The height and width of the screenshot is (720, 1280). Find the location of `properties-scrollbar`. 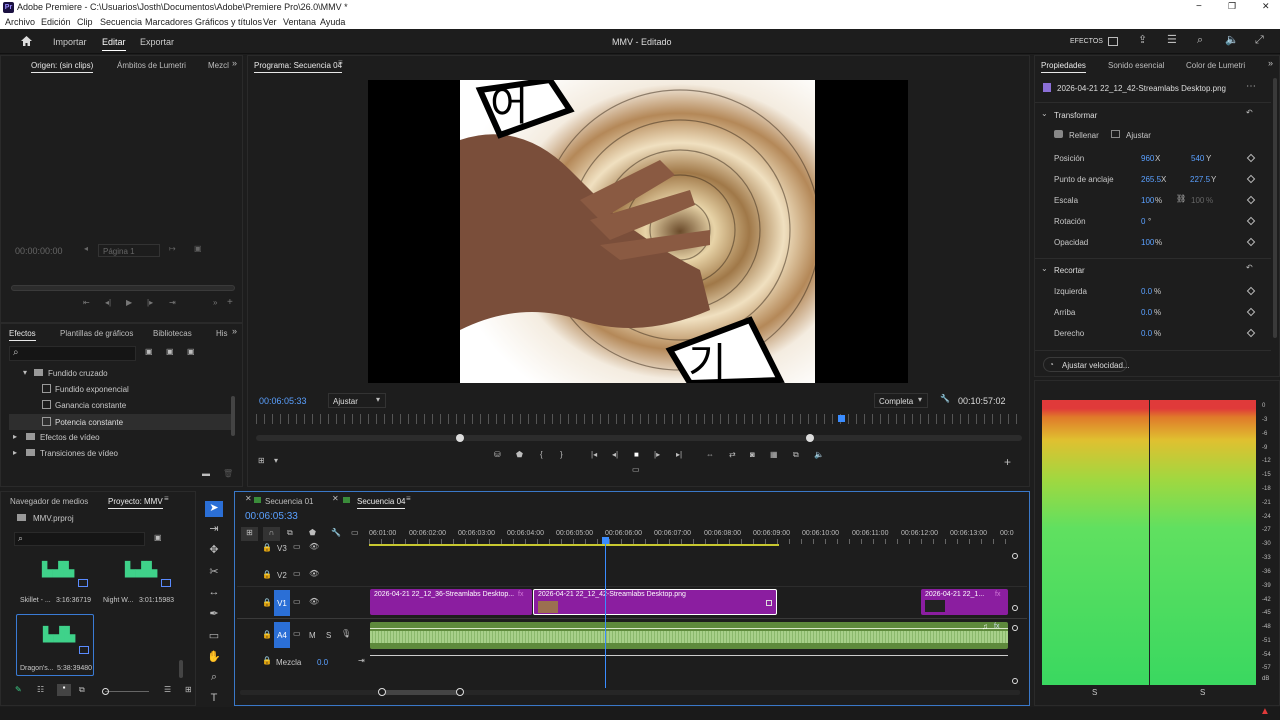

properties-scrollbar is located at coordinates (1275, 208).